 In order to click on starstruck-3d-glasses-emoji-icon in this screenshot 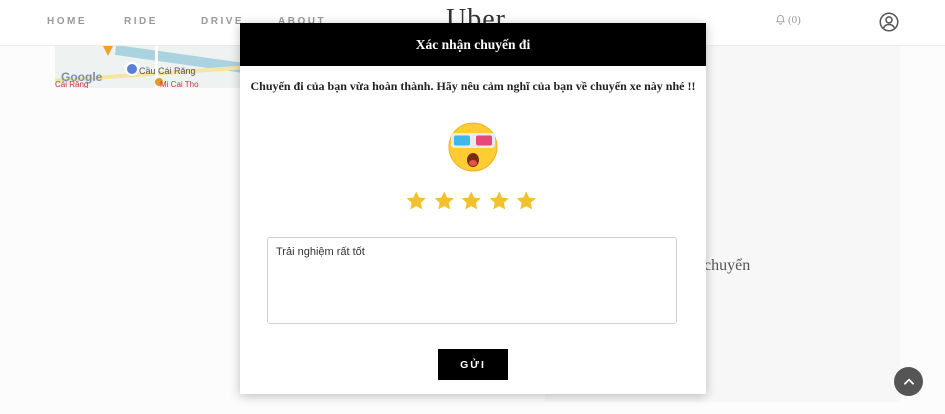, I will do `click(473, 147)`.